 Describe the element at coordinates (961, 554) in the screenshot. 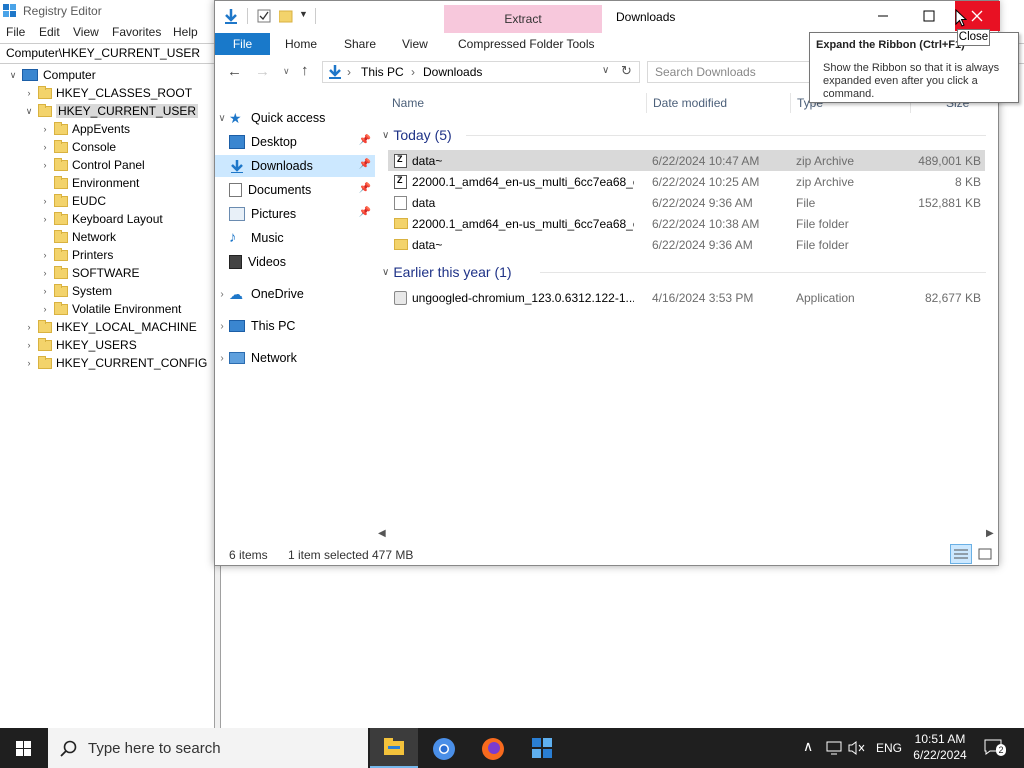

I see `details-view-button` at that location.